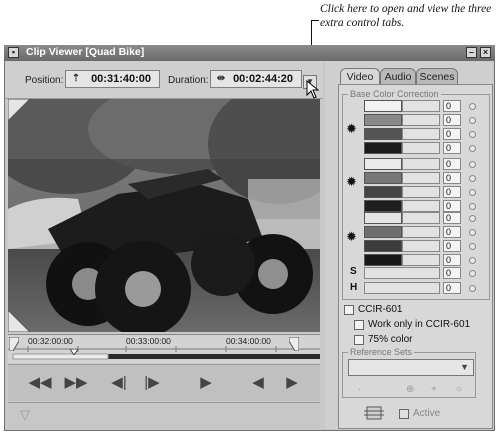 The height and width of the screenshot is (435, 500). What do you see at coordinates (359, 389) in the screenshot?
I see `ref-delete-icon: ·` at bounding box center [359, 389].